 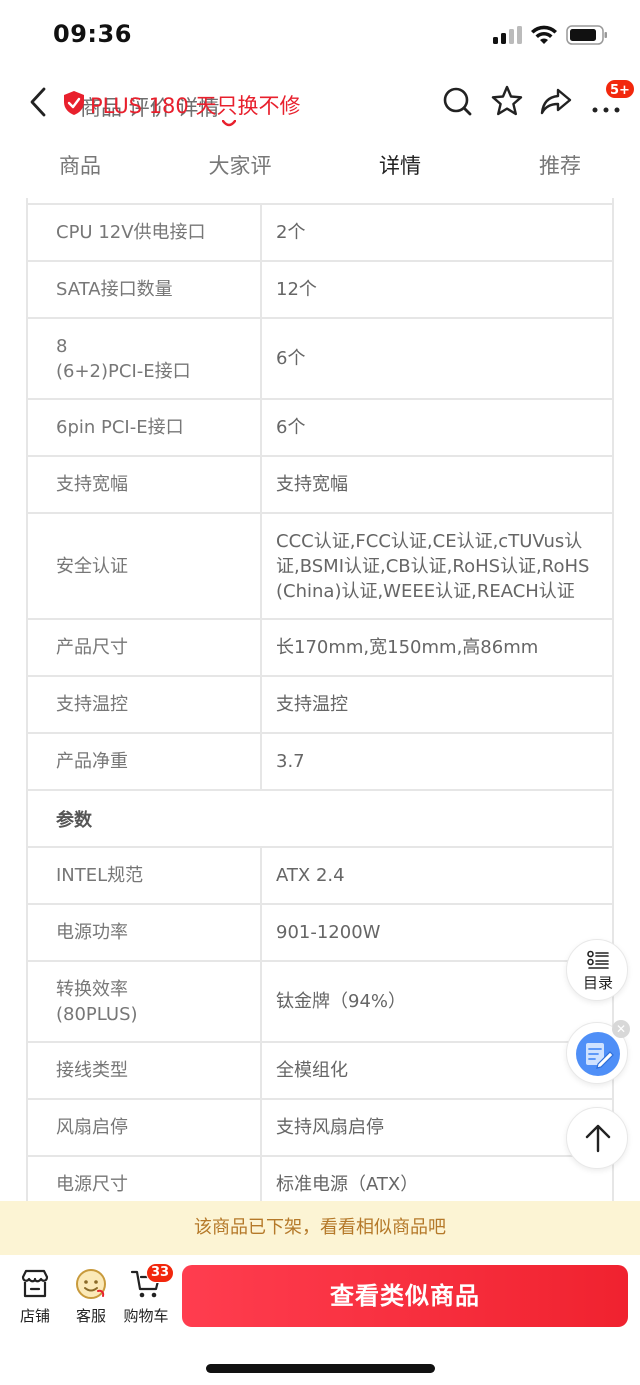 What do you see at coordinates (145, 427) in the screenshot?
I see `spec-key: 6pin PCI-E接口` at bounding box center [145, 427].